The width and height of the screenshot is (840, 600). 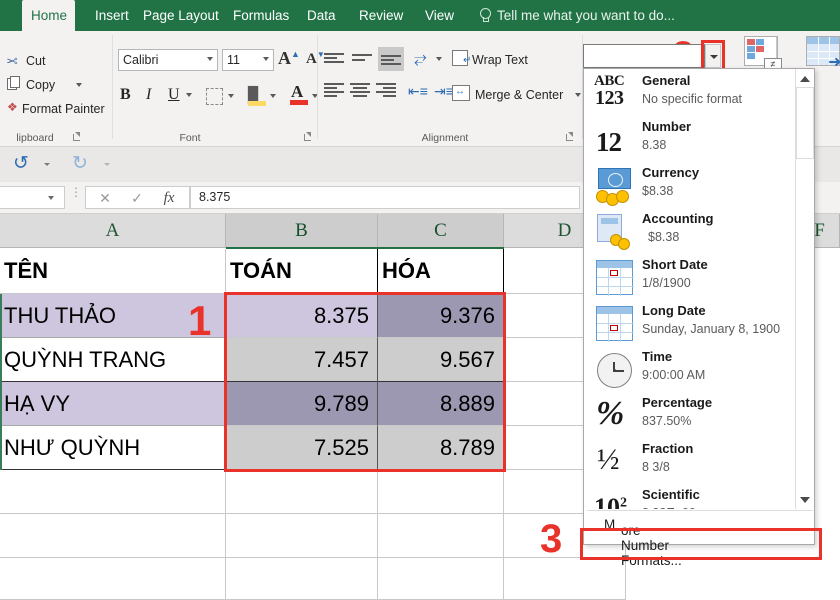 I want to click on scrollbar-track, so click(x=805, y=289).